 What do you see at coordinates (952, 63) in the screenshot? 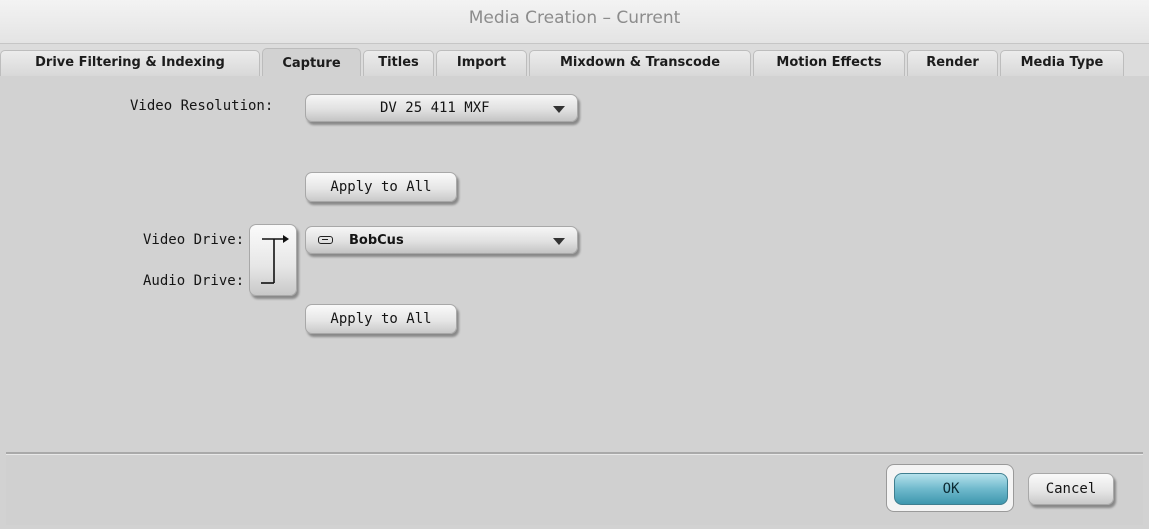
I see `tab-render: Render` at bounding box center [952, 63].